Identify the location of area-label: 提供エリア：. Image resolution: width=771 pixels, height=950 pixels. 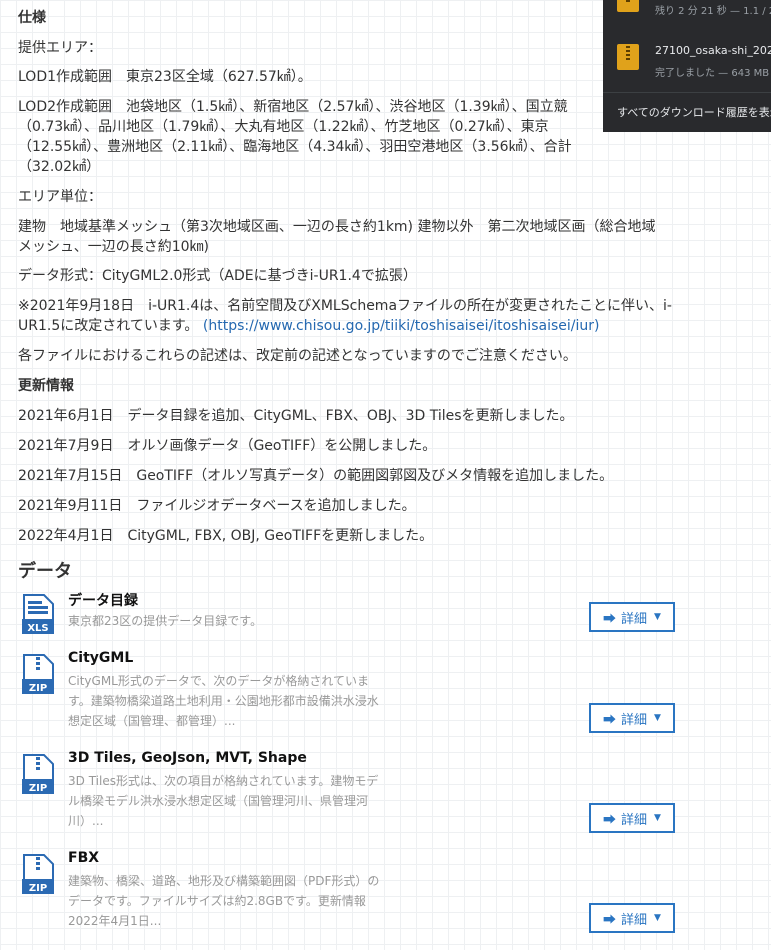
(60, 48).